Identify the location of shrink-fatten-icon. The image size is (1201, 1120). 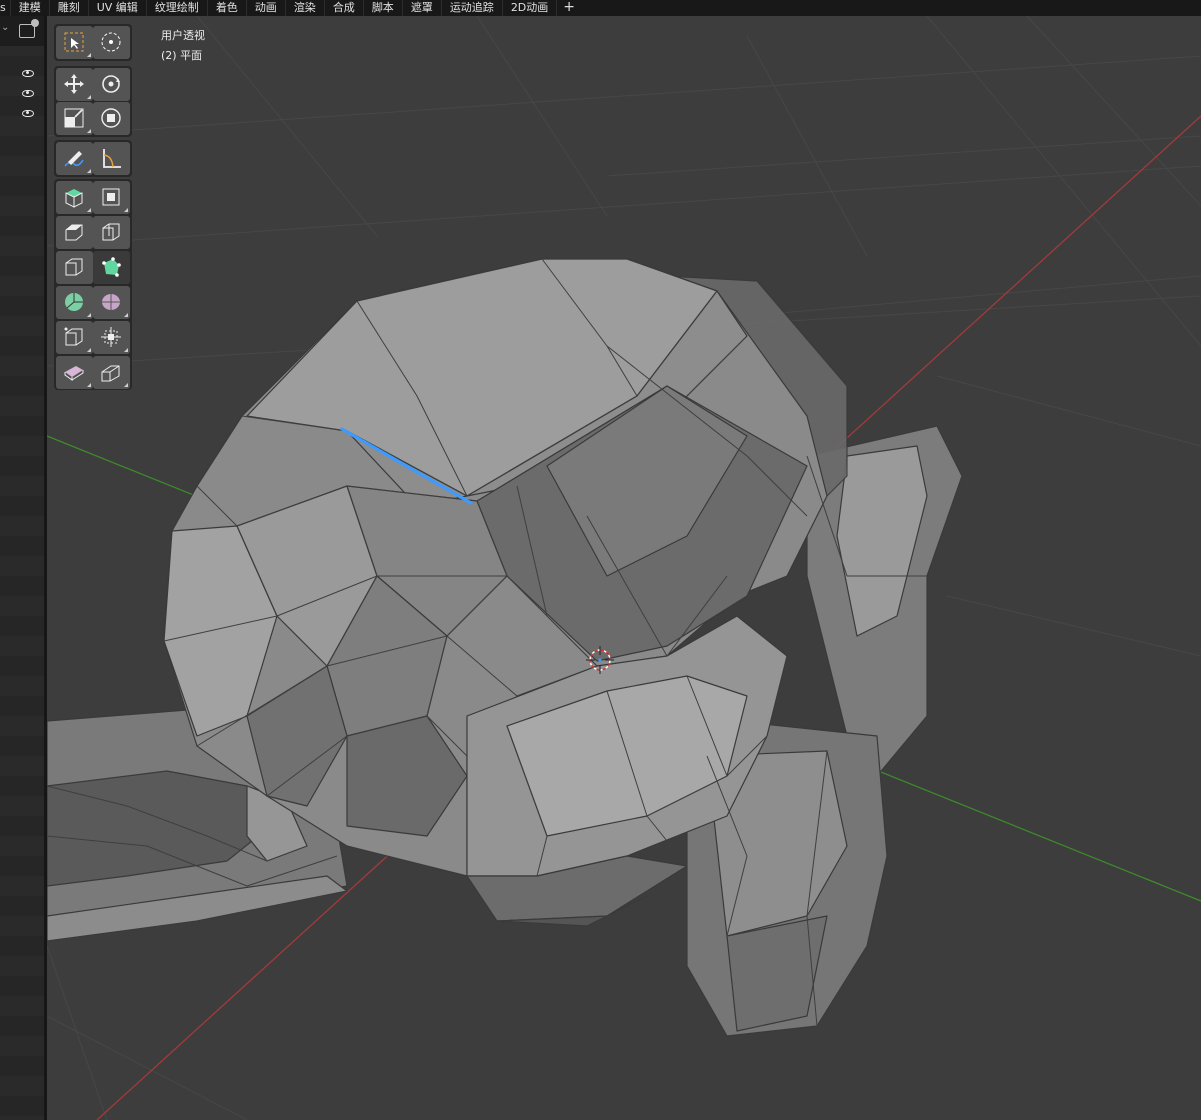
(74, 373).